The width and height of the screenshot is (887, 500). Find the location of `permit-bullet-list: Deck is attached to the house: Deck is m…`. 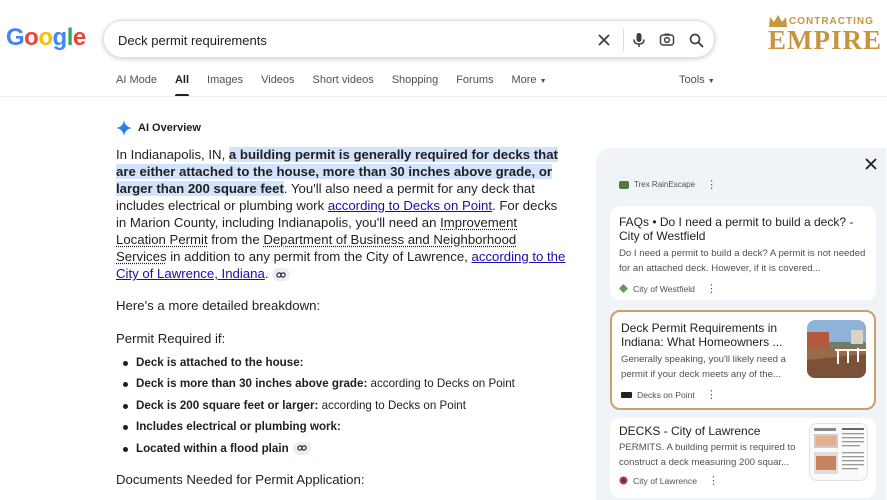

permit-bullet-list: Deck is attached to the house: Deck is m… is located at coordinates (340, 407).